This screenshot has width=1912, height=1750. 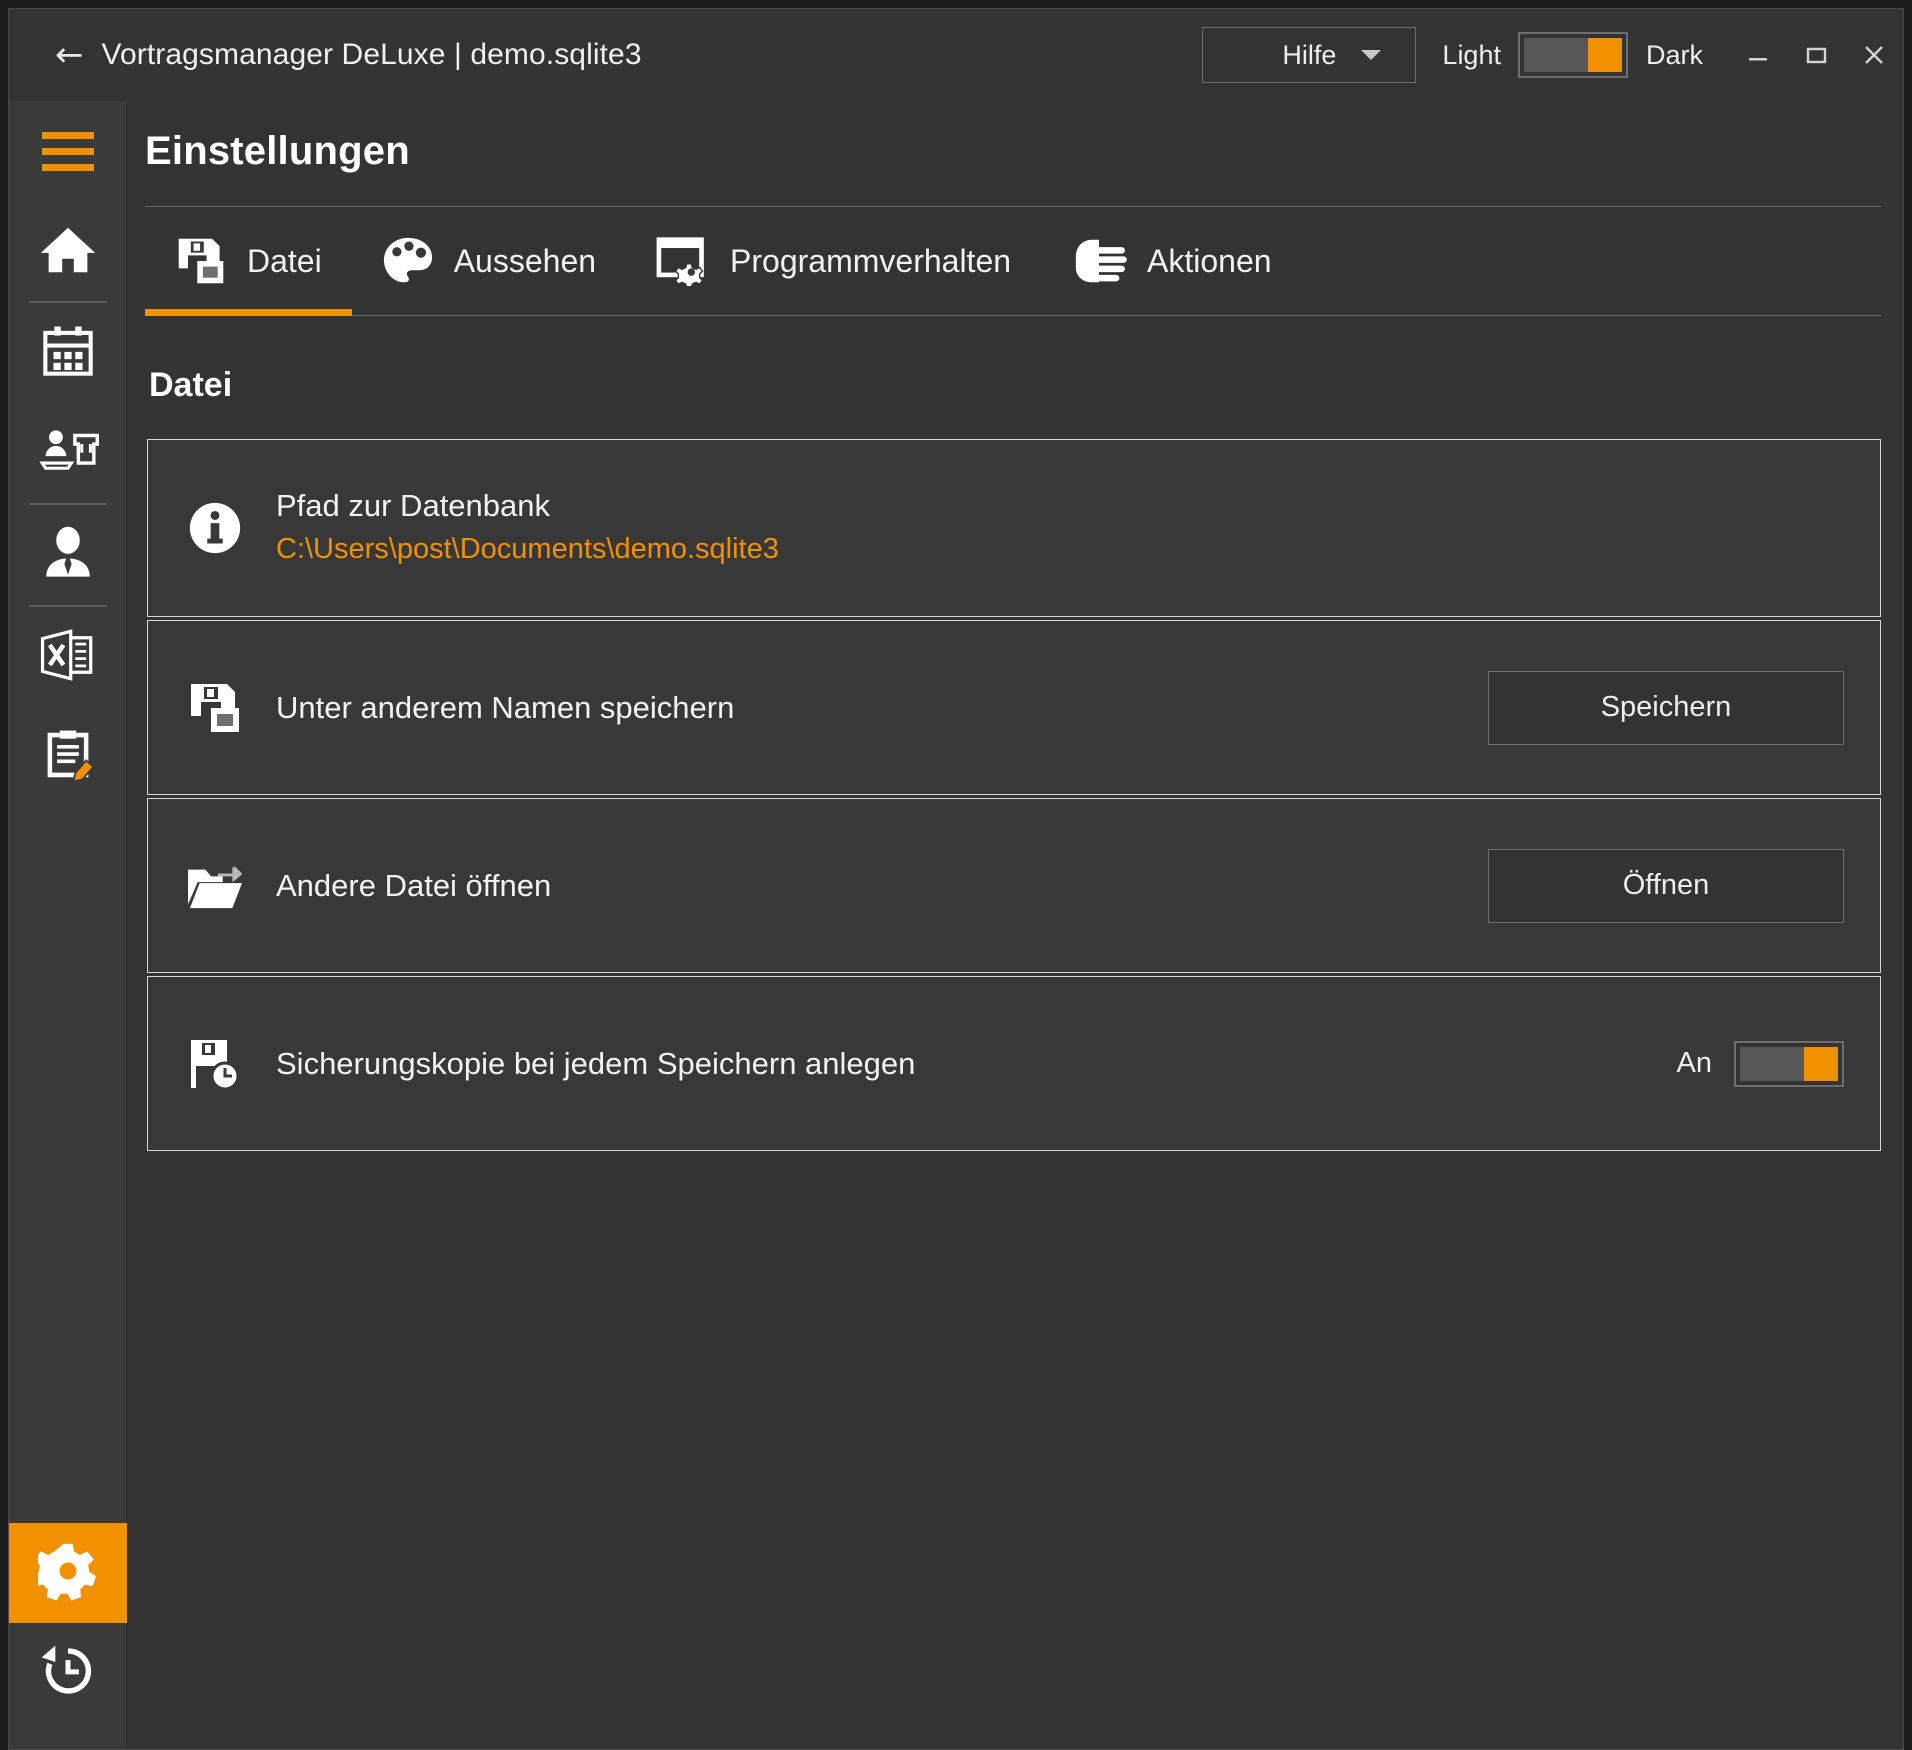 What do you see at coordinates (1371, 55) in the screenshot?
I see `chevron-down-icon` at bounding box center [1371, 55].